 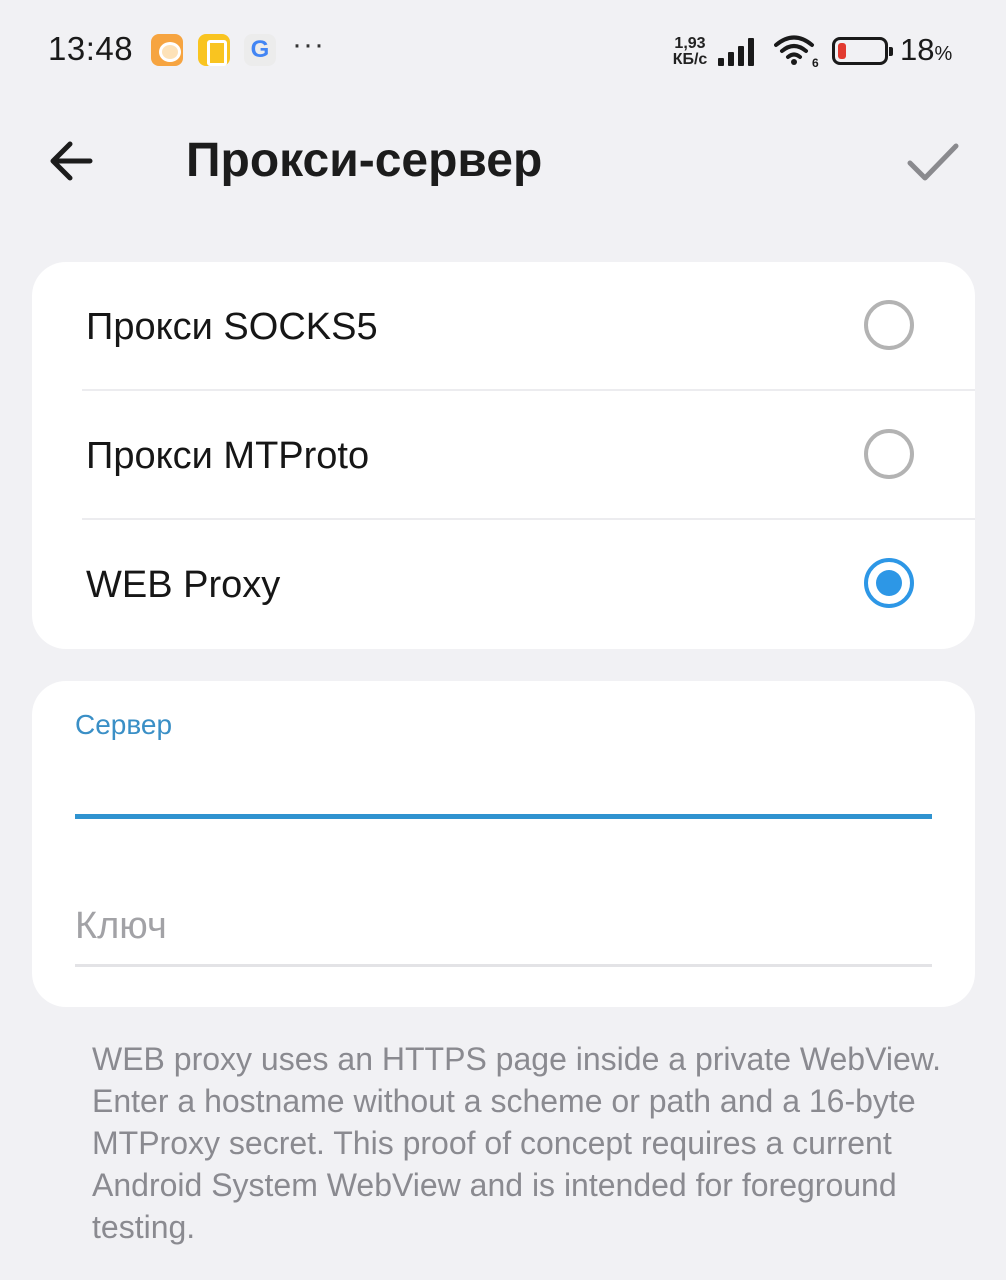 I want to click on option-label: Прокси SOCKS5, so click(x=232, y=327).